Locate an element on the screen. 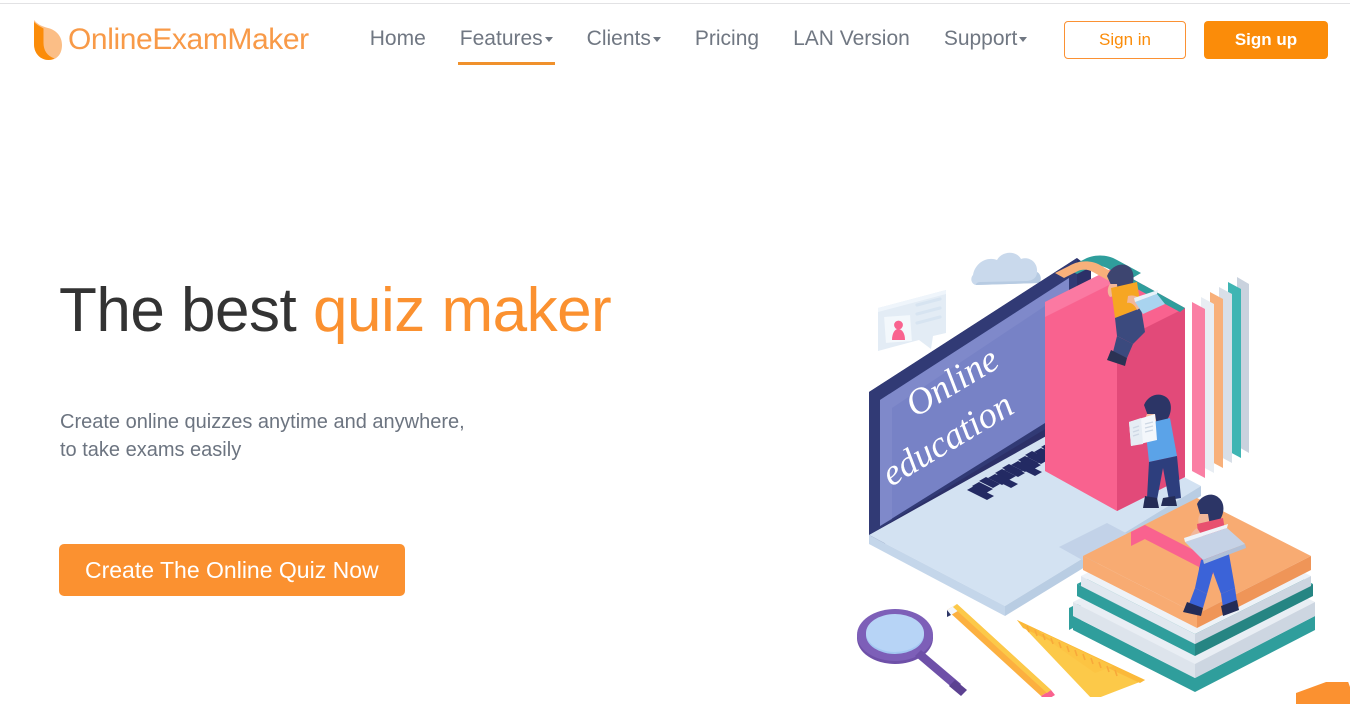  sign-up-button: Sign up is located at coordinates (1266, 40).